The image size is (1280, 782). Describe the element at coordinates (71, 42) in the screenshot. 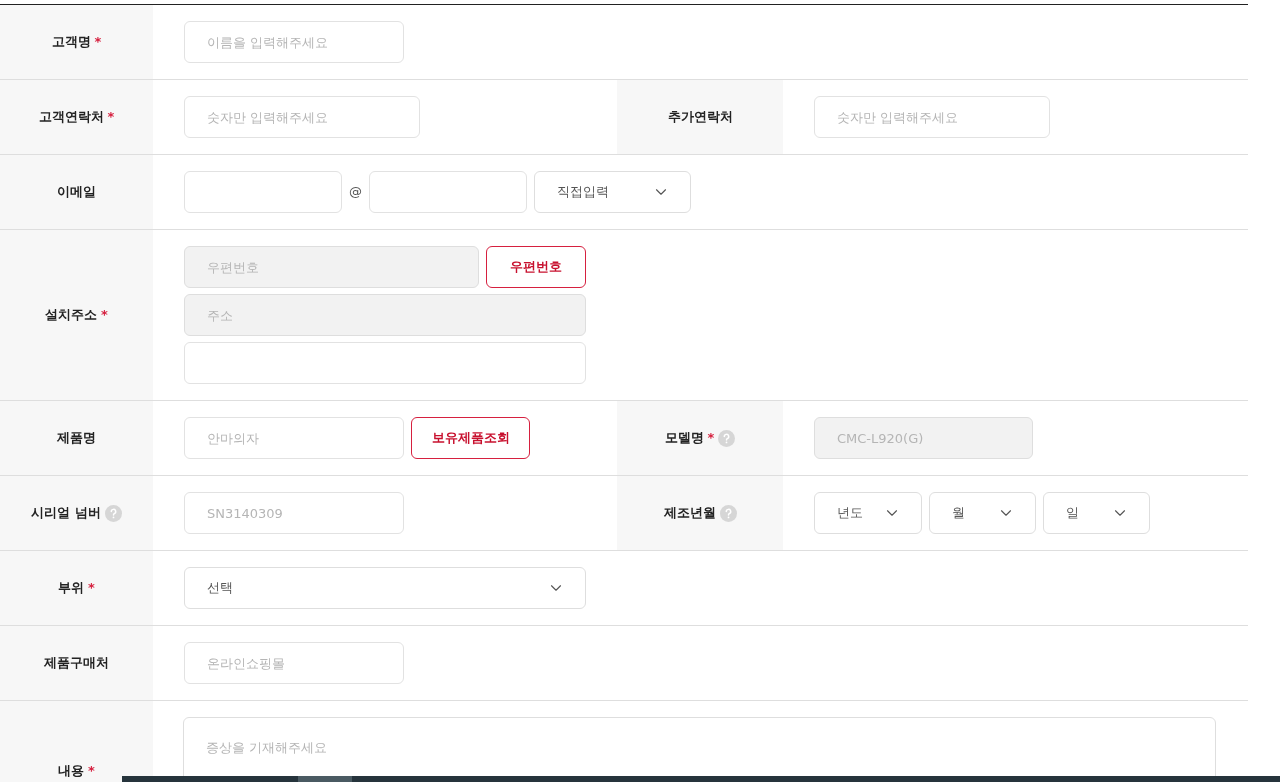

I see `field-label: 고객명` at that location.